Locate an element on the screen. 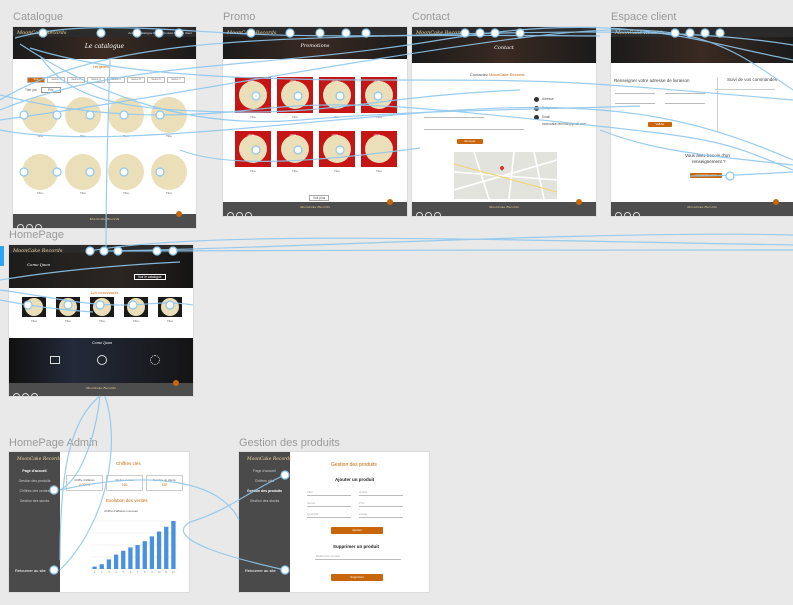 The width and height of the screenshot is (793, 605). help-contact-button: Contactez-nous is located at coordinates (706, 175).